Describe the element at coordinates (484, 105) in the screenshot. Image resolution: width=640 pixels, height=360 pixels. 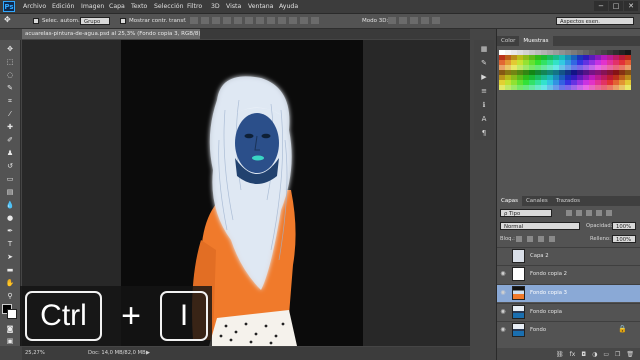
I see `info-panel-icon: ℹ` at that location.